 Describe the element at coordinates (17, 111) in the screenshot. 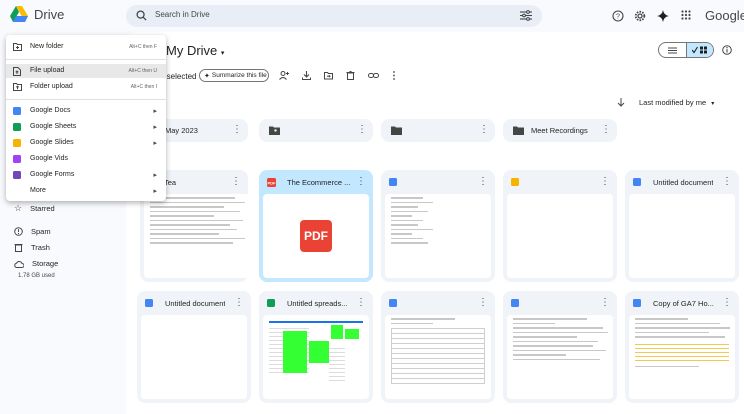

I see `google-docs-icon` at that location.